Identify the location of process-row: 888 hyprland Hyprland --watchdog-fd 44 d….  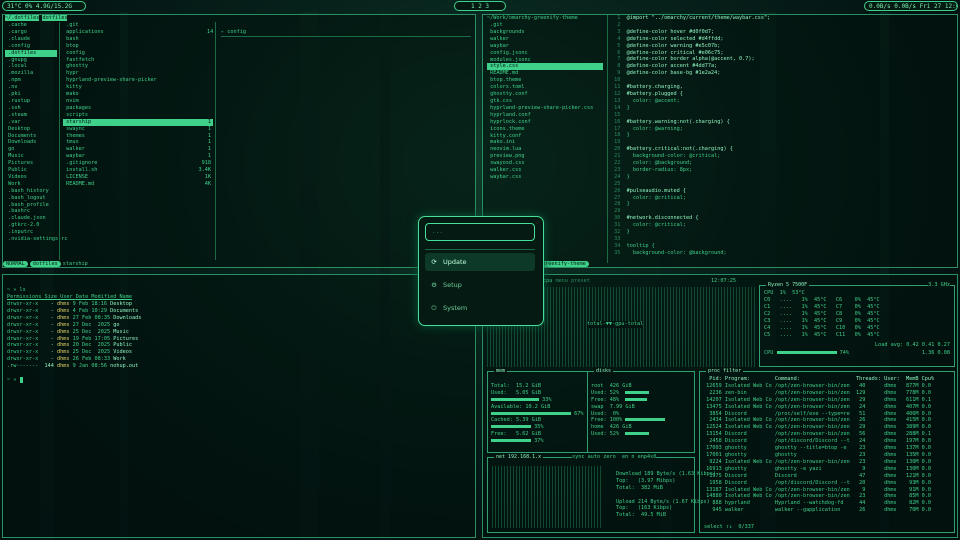
(818, 503).